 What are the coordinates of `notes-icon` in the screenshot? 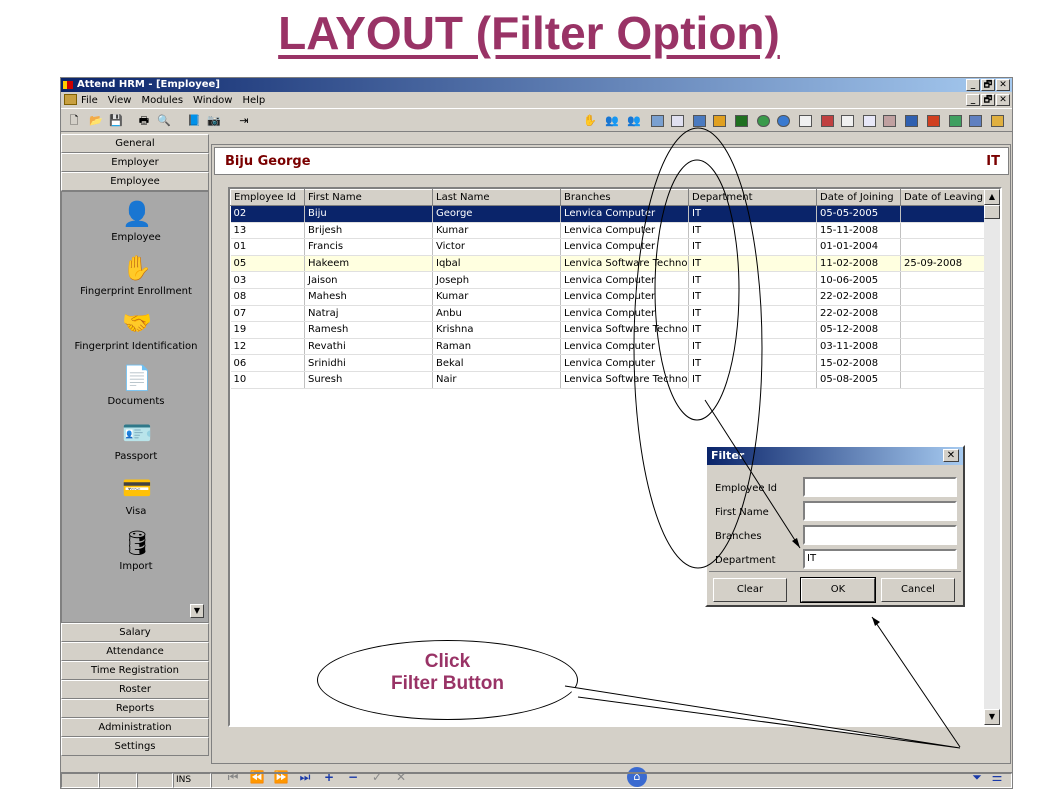 It's located at (889, 121).